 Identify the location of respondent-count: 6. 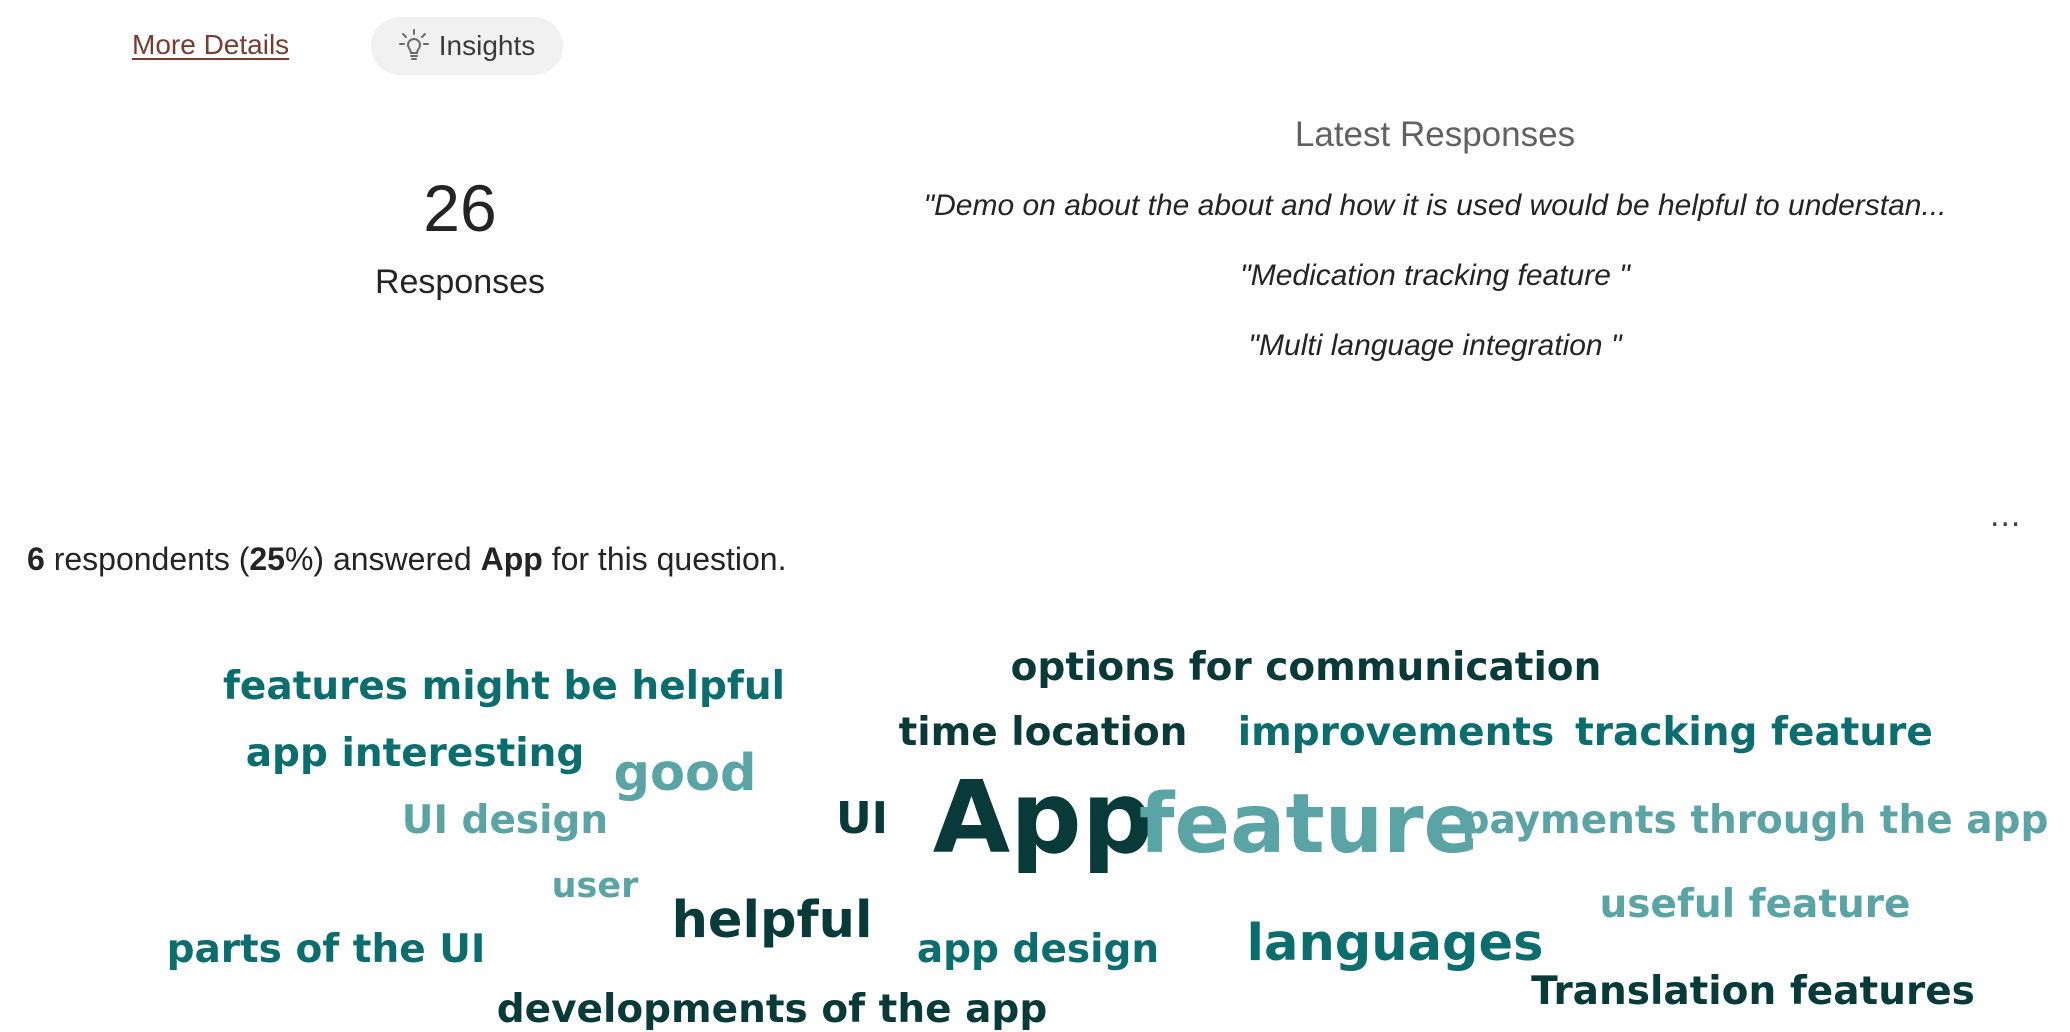
(36, 559).